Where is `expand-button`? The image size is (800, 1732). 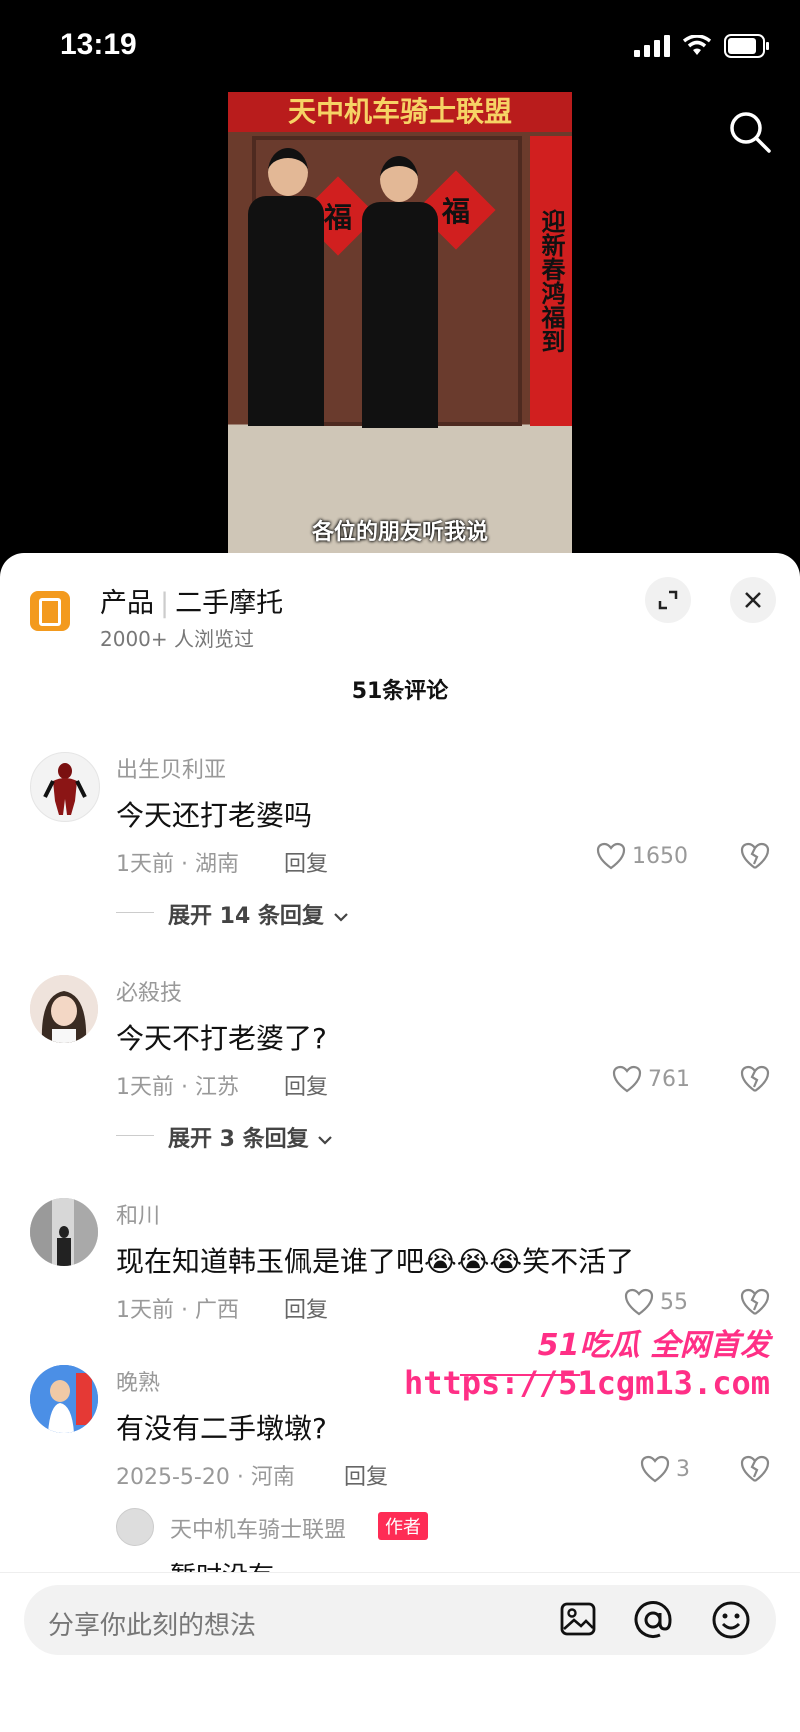 expand-button is located at coordinates (668, 600).